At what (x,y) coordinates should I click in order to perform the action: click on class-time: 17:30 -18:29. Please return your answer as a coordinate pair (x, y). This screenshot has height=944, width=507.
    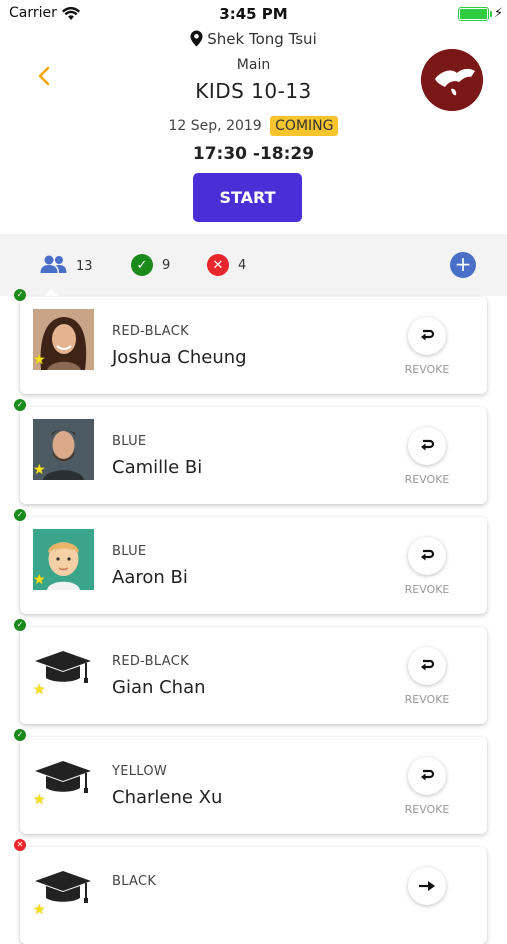
    Looking at the image, I should click on (253, 154).